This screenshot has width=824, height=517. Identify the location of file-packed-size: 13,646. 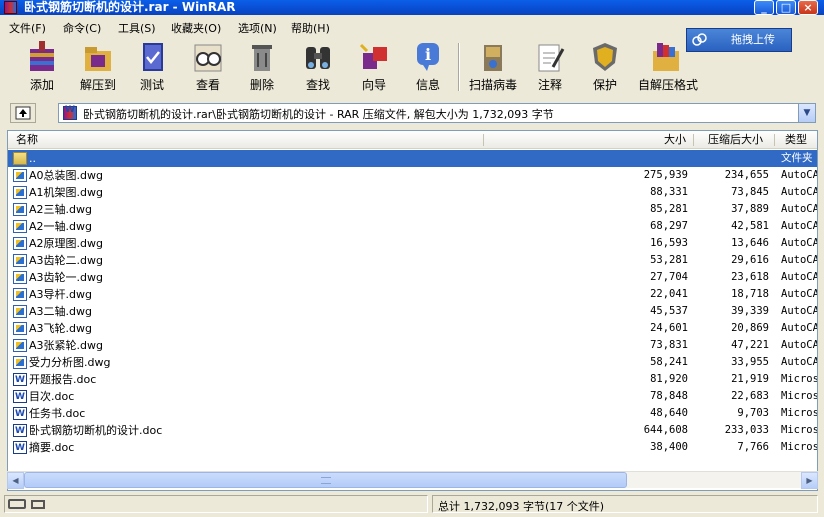
(750, 243).